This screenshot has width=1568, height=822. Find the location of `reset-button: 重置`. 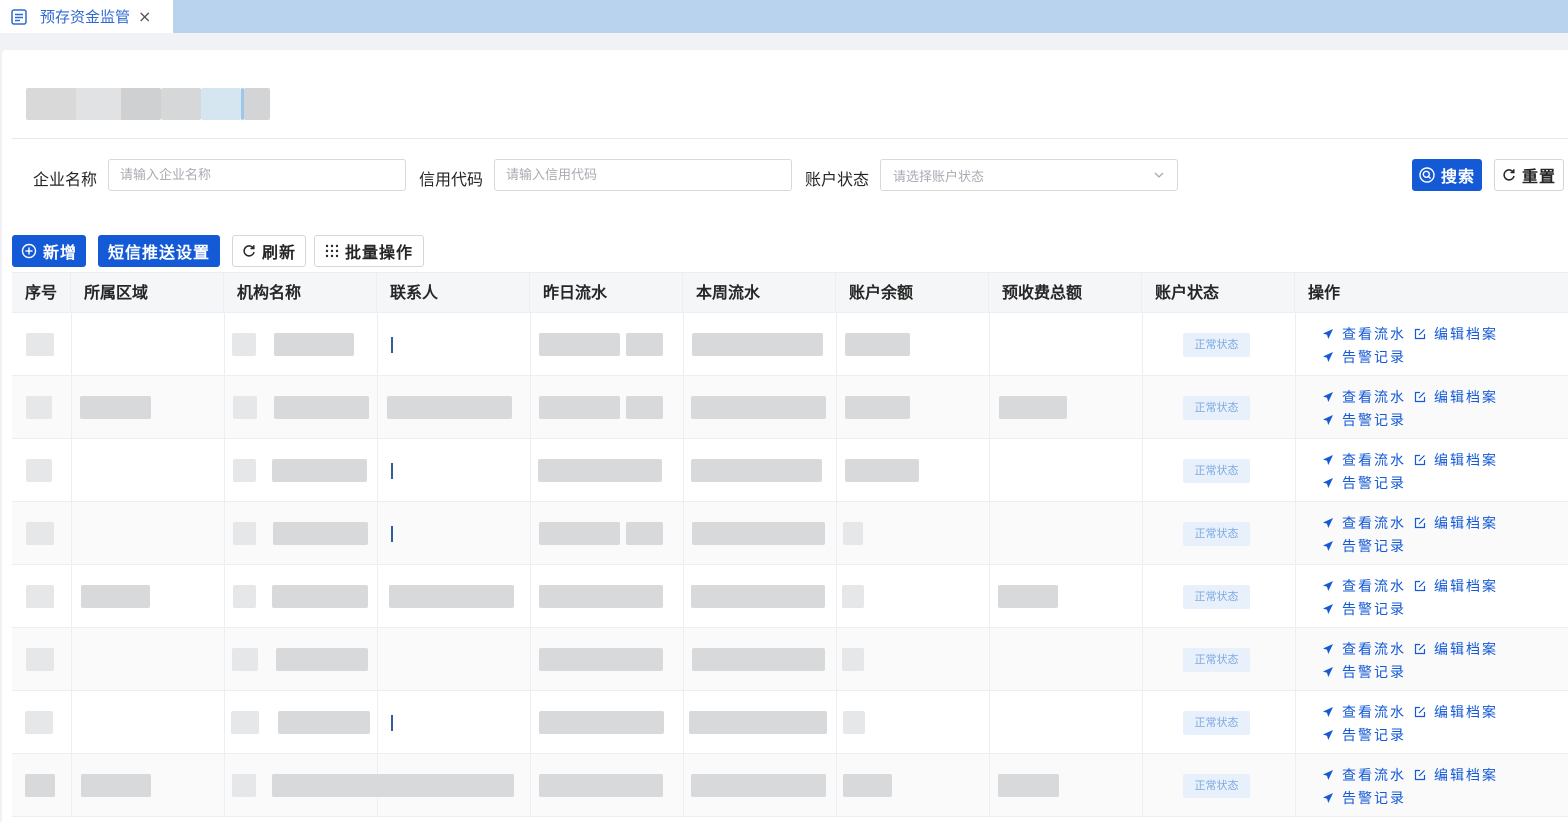

reset-button: 重置 is located at coordinates (1529, 175).